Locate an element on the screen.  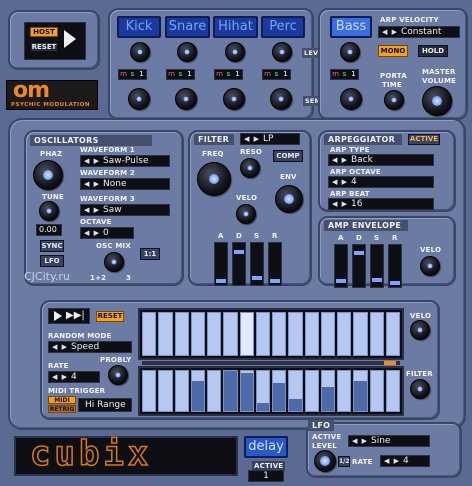
bass-send-knob is located at coordinates (351, 99).